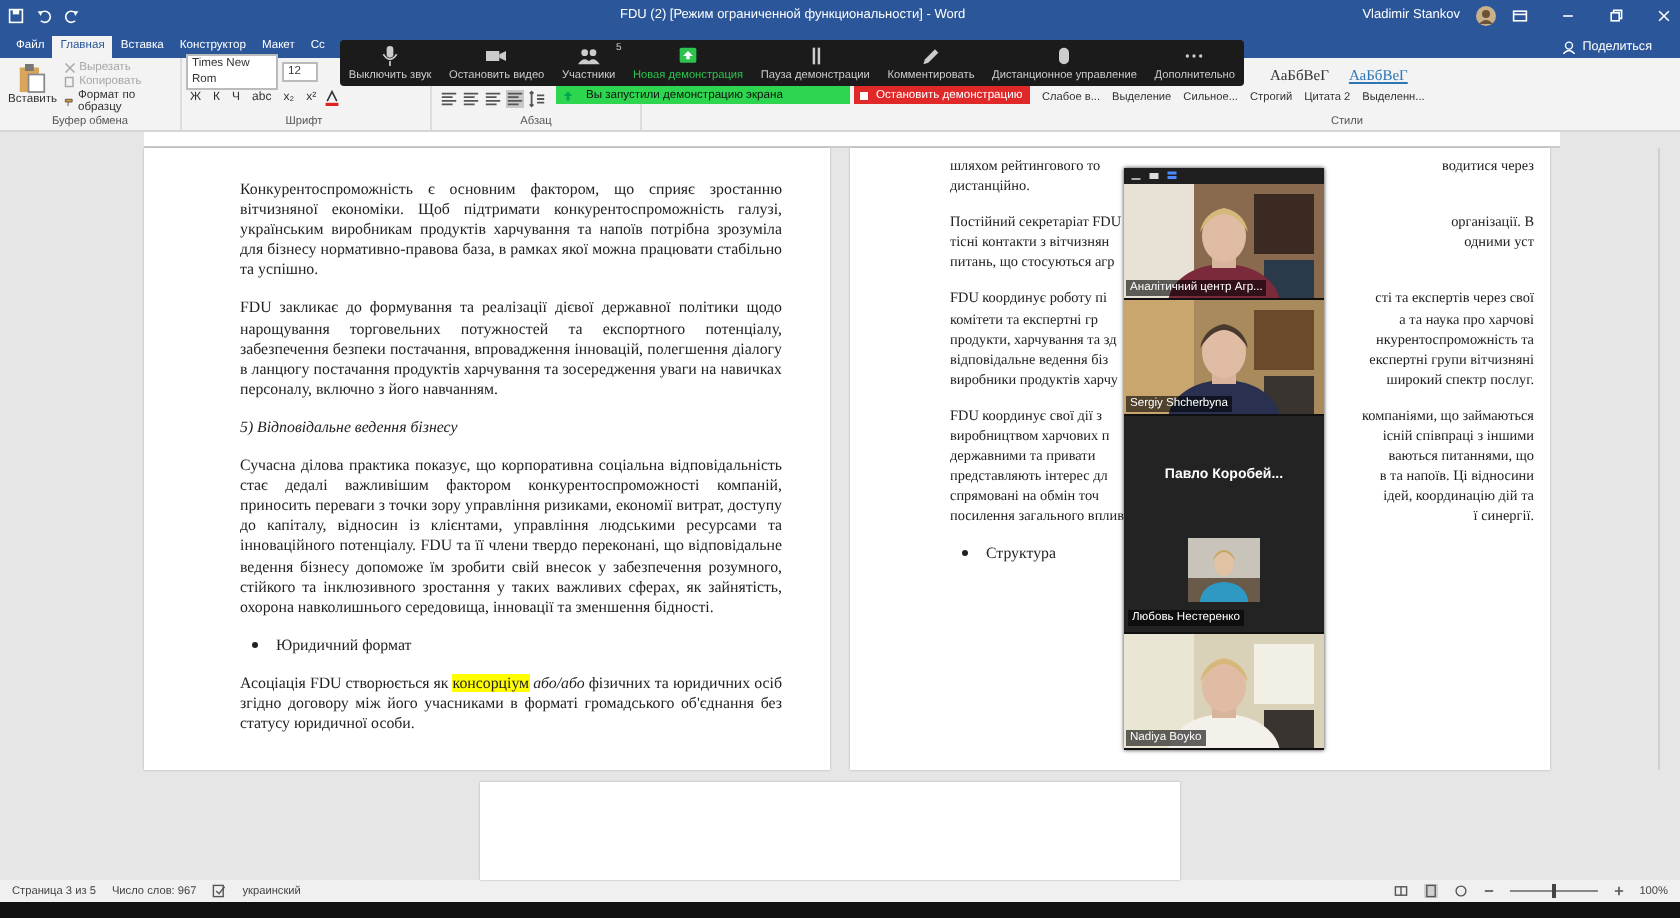 Image resolution: width=1680 pixels, height=918 pixels. I want to click on zoom-in-icon, so click(1618, 891).